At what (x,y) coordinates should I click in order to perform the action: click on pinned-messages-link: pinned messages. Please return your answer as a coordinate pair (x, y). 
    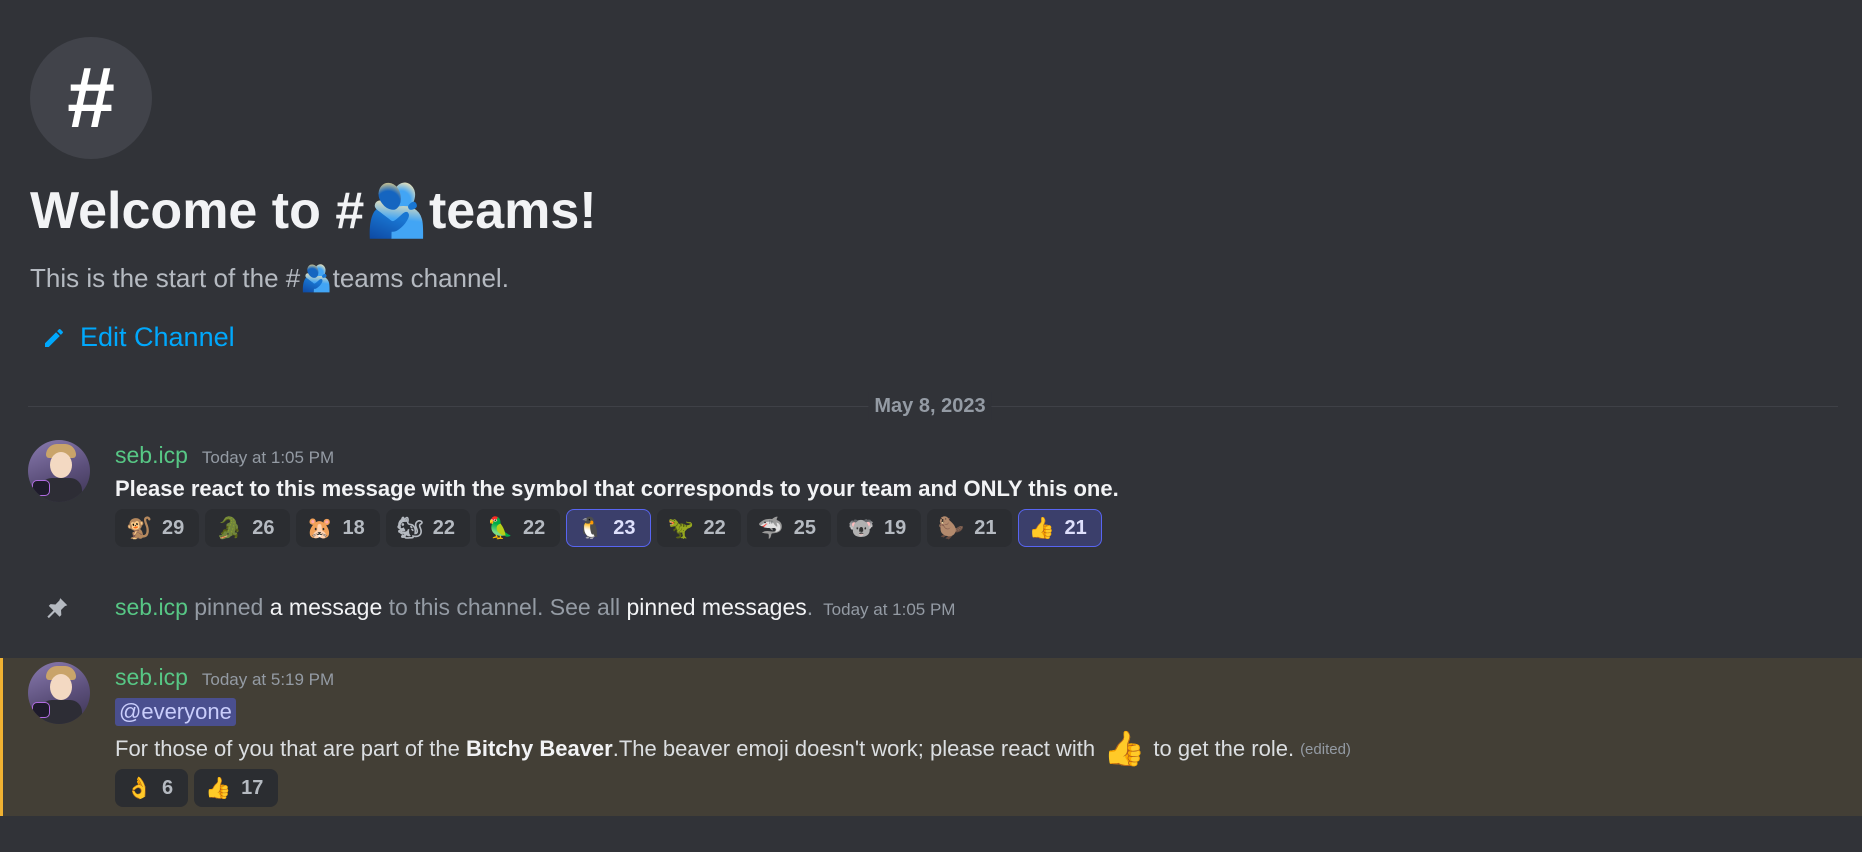
    Looking at the image, I should click on (716, 607).